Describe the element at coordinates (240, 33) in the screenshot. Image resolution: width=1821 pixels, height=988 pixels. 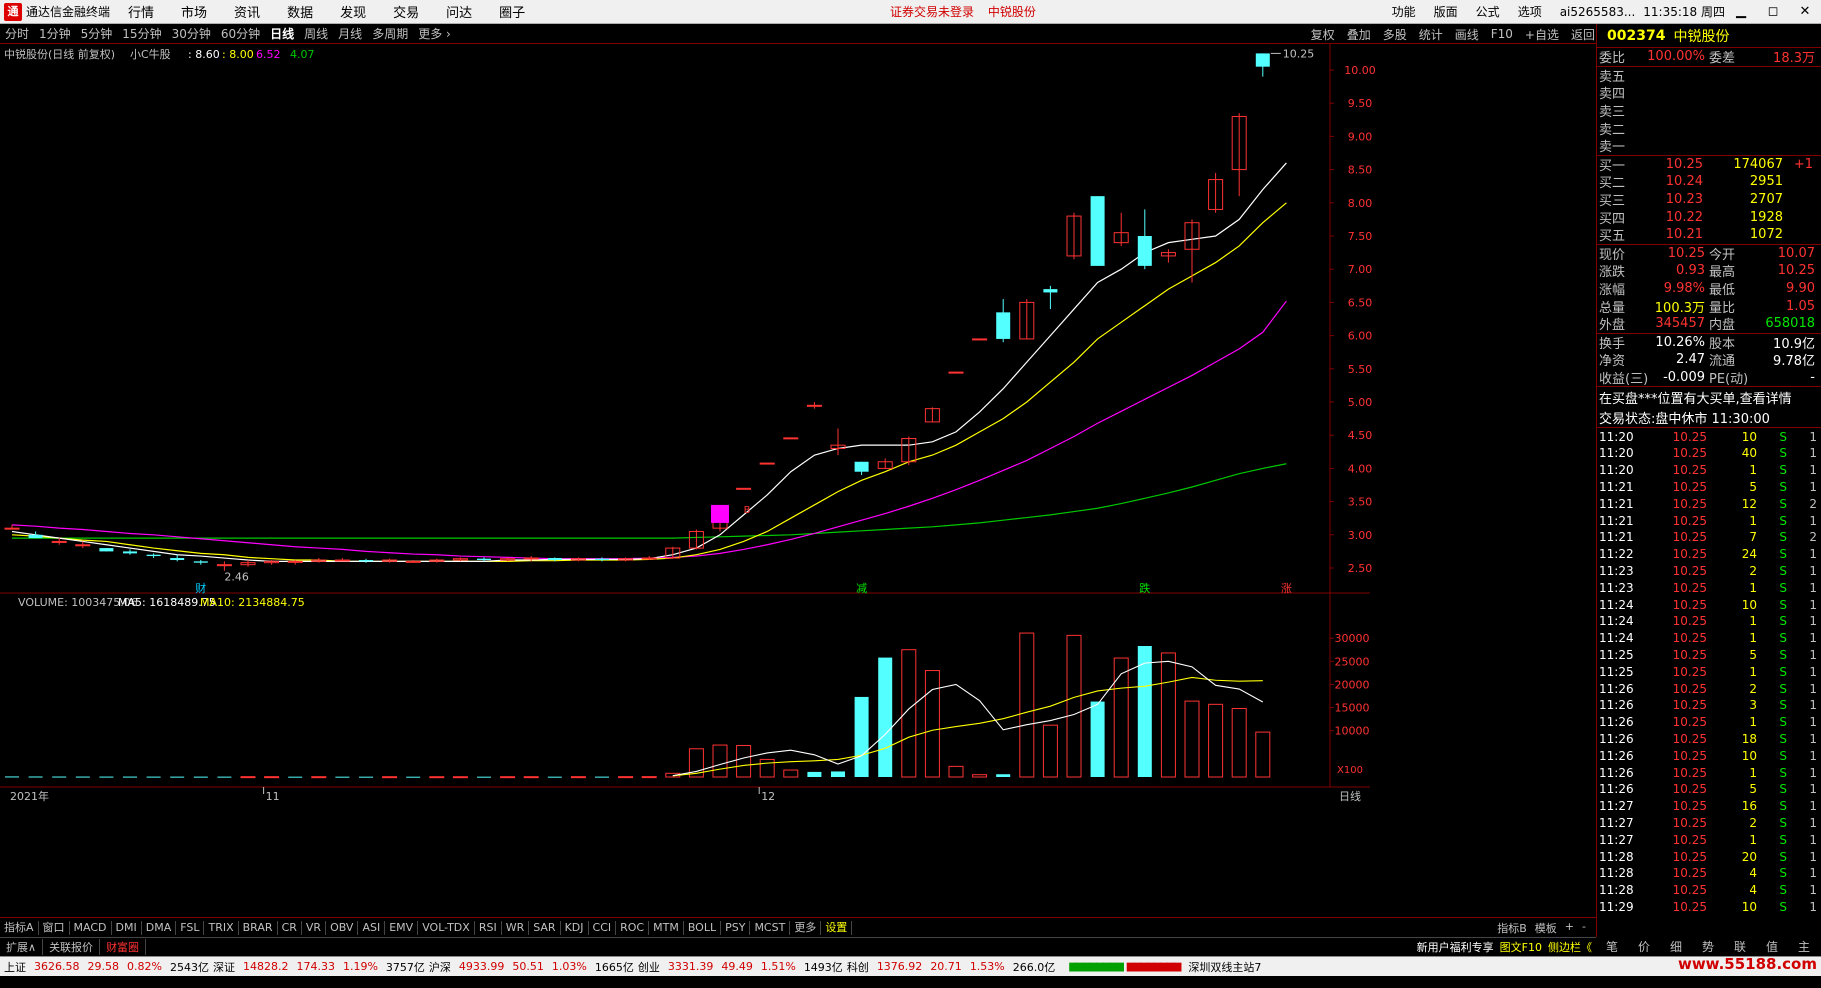
I see `period-5: 60分钟` at that location.